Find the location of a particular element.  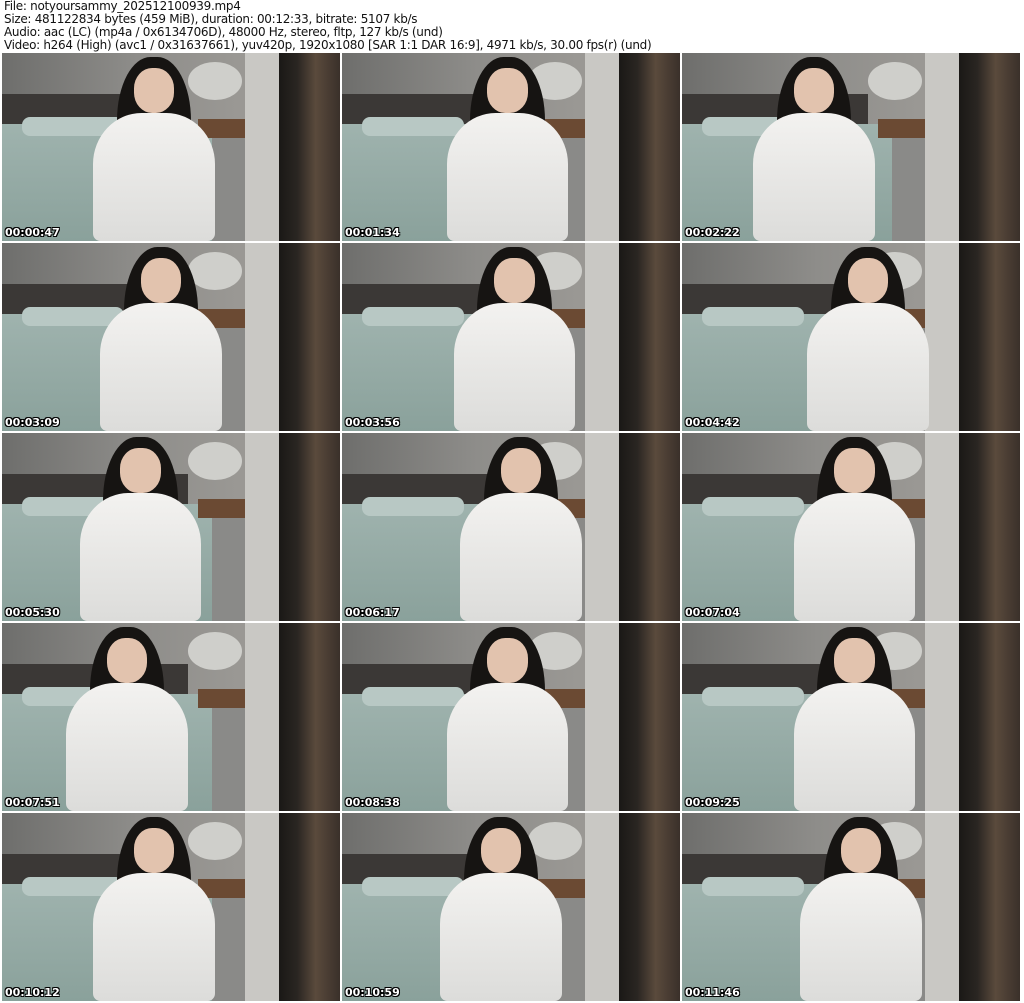

timestamp-label: 00:03:09 is located at coordinates (32, 422).